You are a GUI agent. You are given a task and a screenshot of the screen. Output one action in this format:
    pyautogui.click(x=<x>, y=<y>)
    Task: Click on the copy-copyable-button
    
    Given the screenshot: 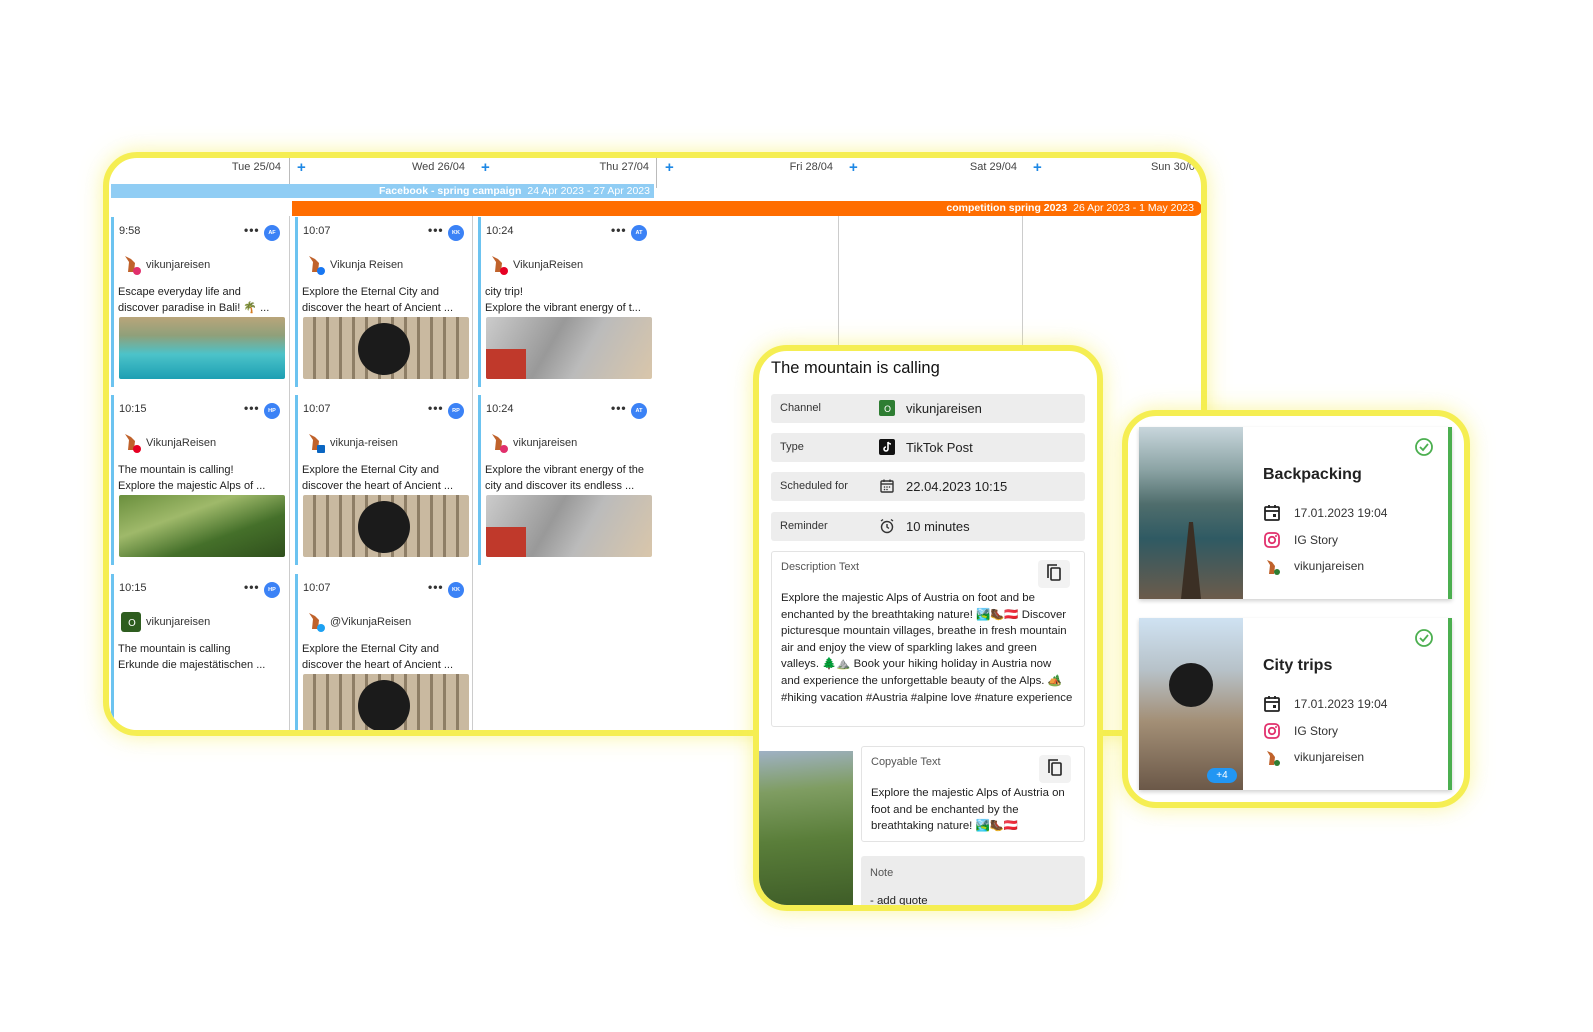 What is the action you would take?
    pyautogui.click(x=1055, y=769)
    